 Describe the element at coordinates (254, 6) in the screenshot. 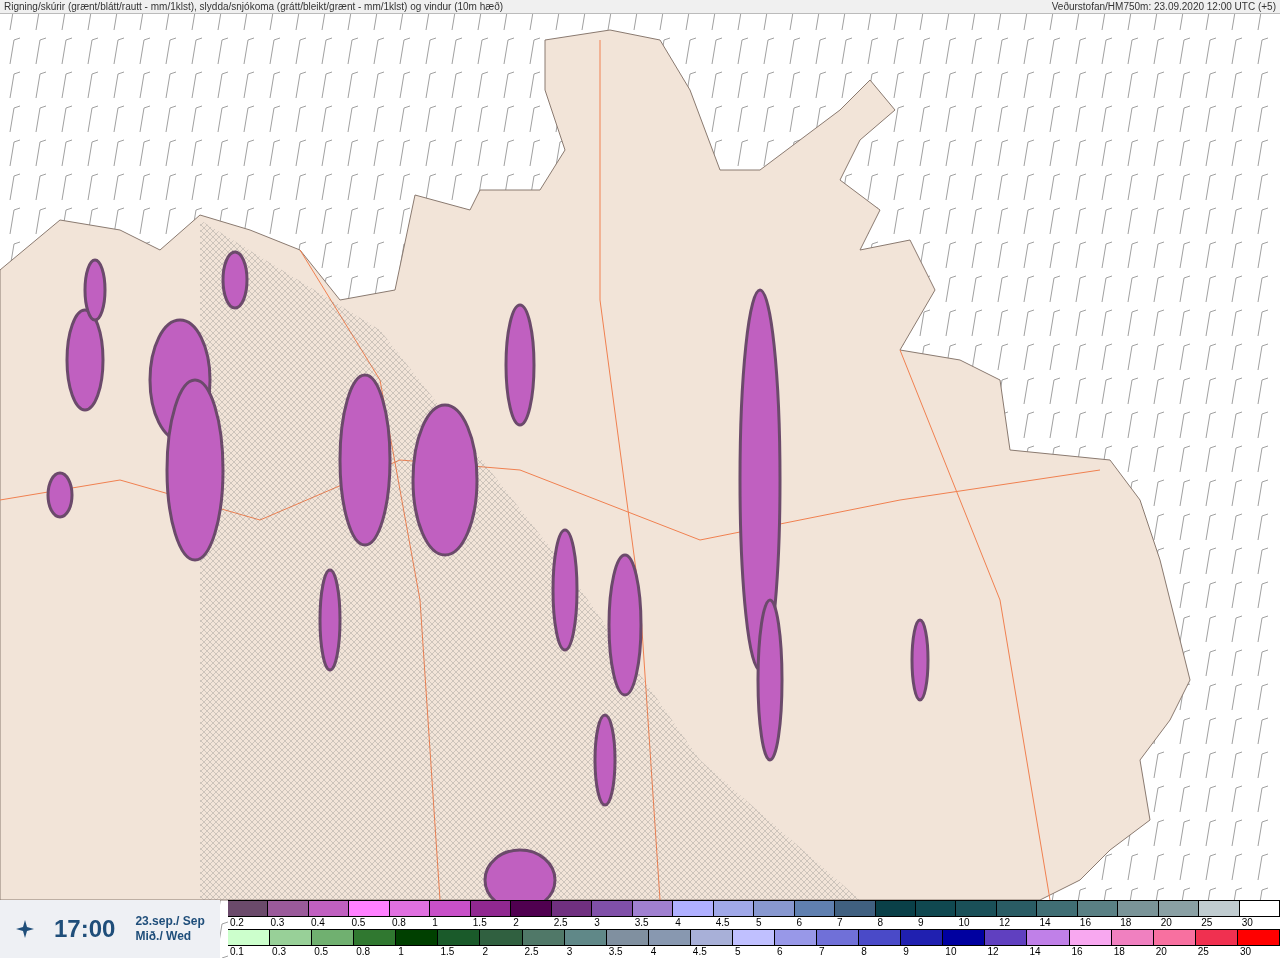

I see `map-title: Rigning/skúrir (grænt/blátt/rautt - mm/1klst), slydda/snjókoma (grátt/bleikt/grænt - mm/1klst) og vindur (10m hæð)` at that location.